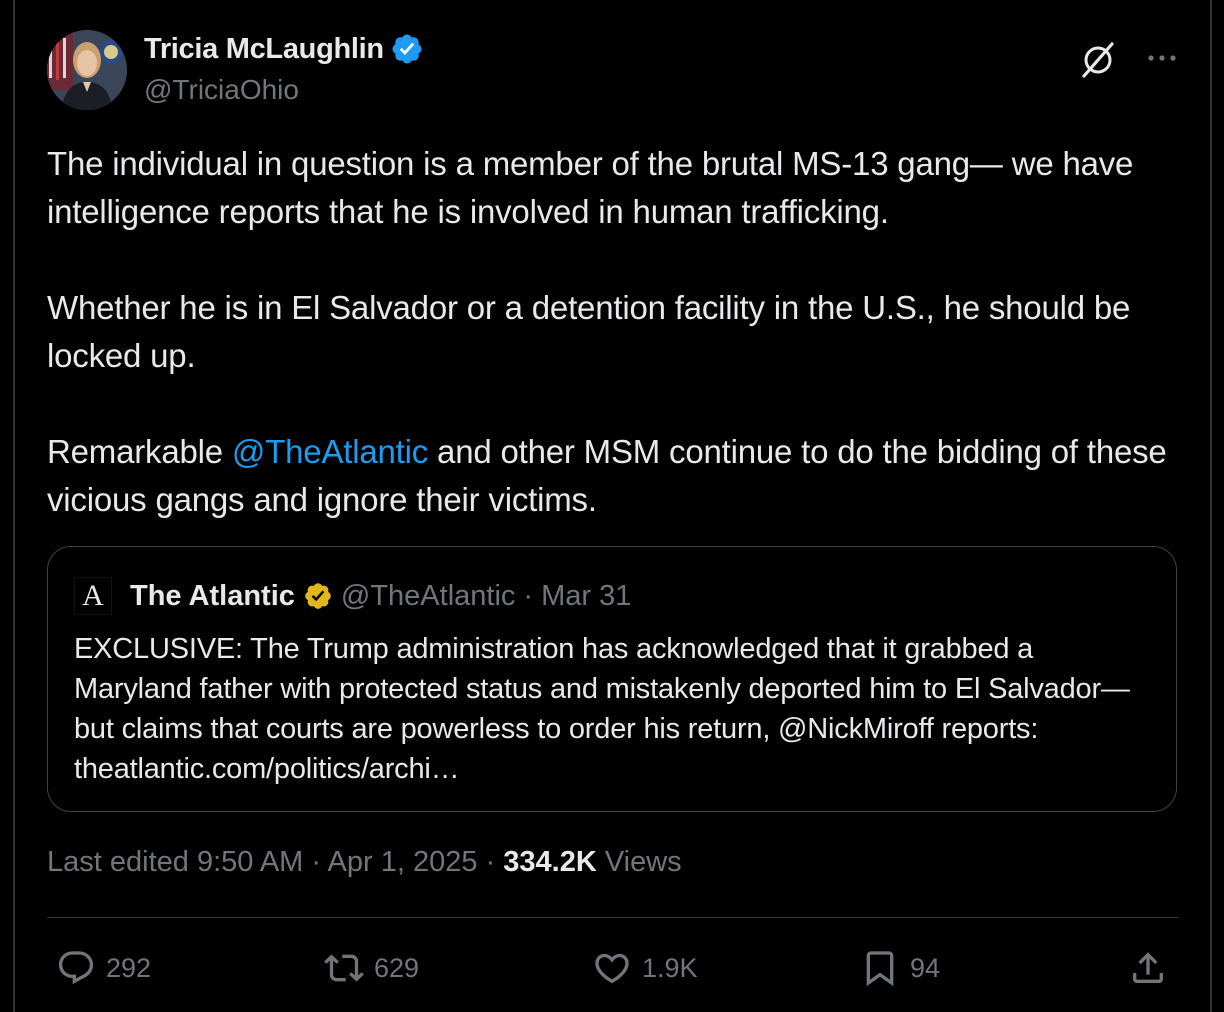  I want to click on avatar-photo, so click(87, 70).